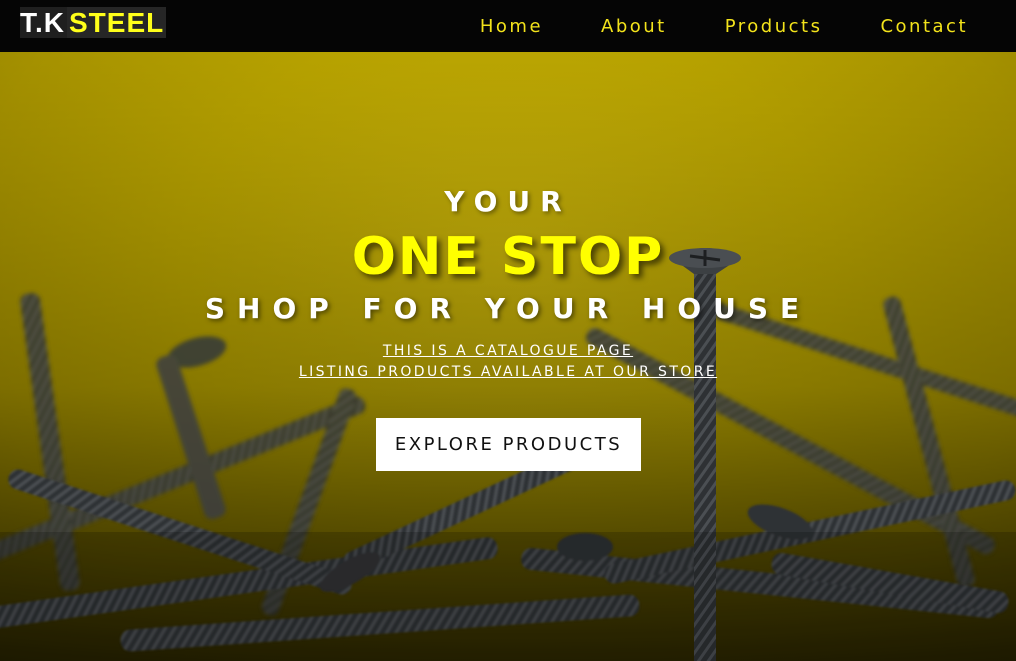 Image resolution: width=1016 pixels, height=661 pixels. I want to click on site-logo: T.K STEEL, so click(93, 22).